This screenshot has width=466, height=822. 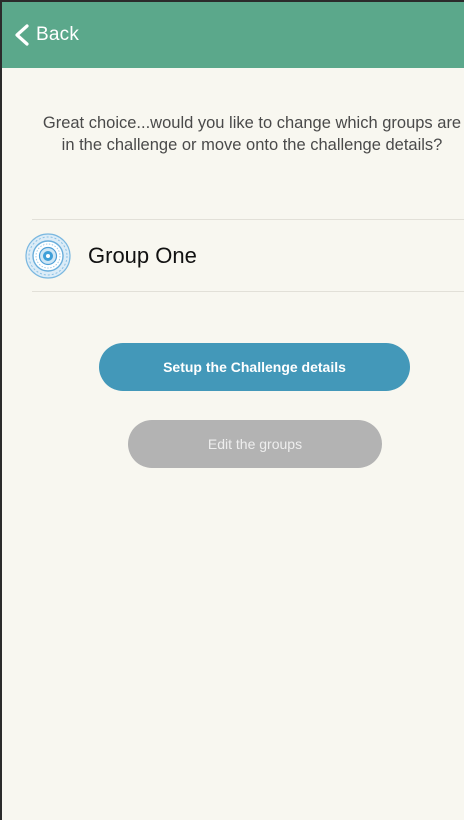 I want to click on edit-groups-button: Edit the groups, so click(x=255, y=444).